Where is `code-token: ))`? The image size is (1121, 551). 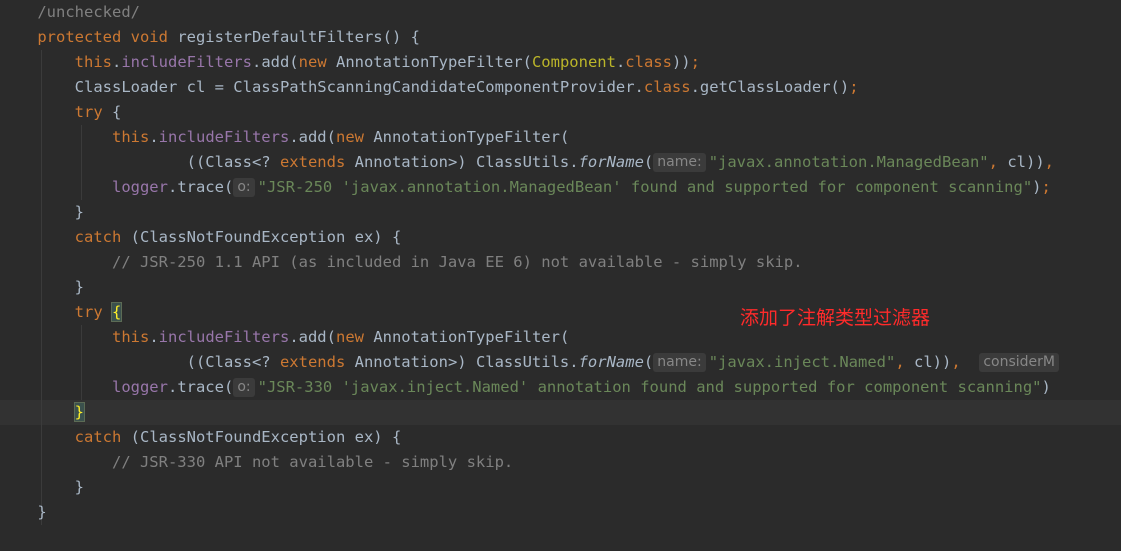
code-token: )) is located at coordinates (681, 62).